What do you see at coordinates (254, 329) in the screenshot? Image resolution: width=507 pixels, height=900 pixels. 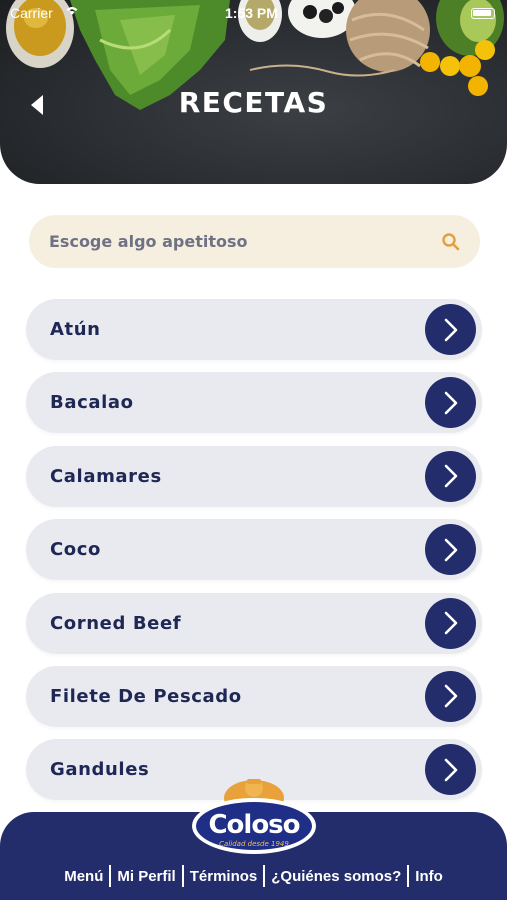 I see `list-item-atun: Atún` at bounding box center [254, 329].